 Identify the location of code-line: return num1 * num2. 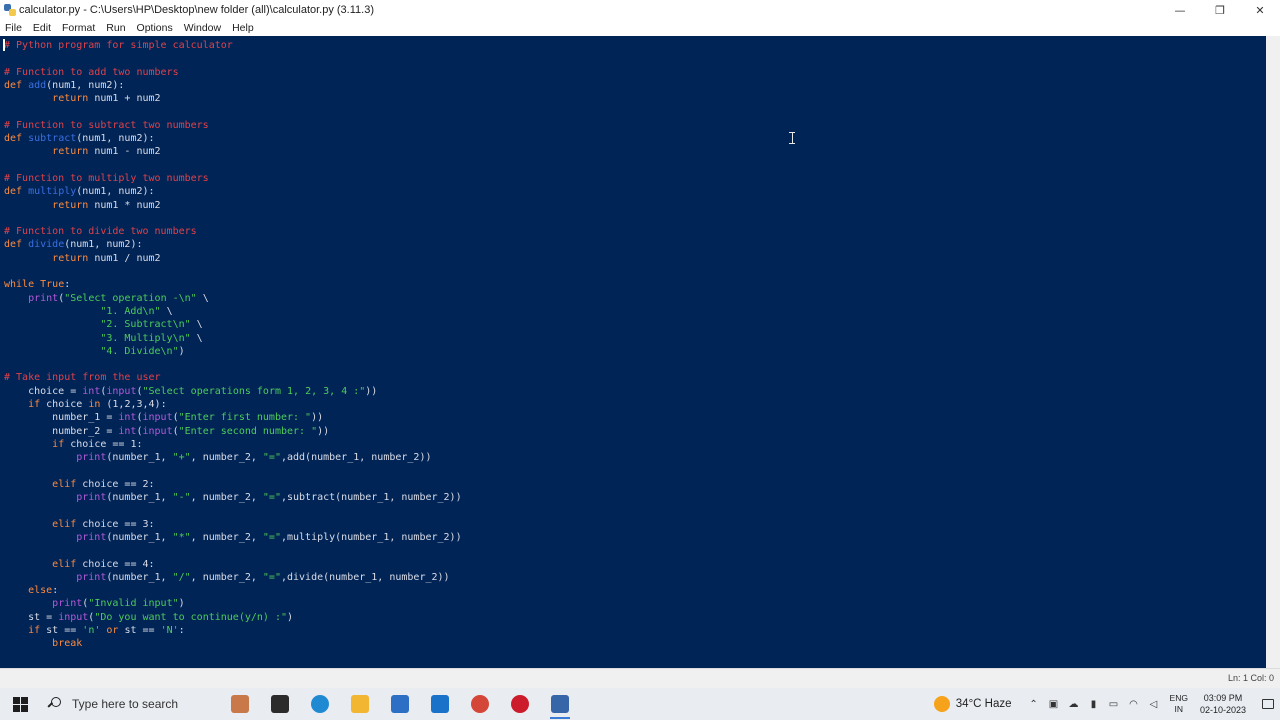
(233, 205).